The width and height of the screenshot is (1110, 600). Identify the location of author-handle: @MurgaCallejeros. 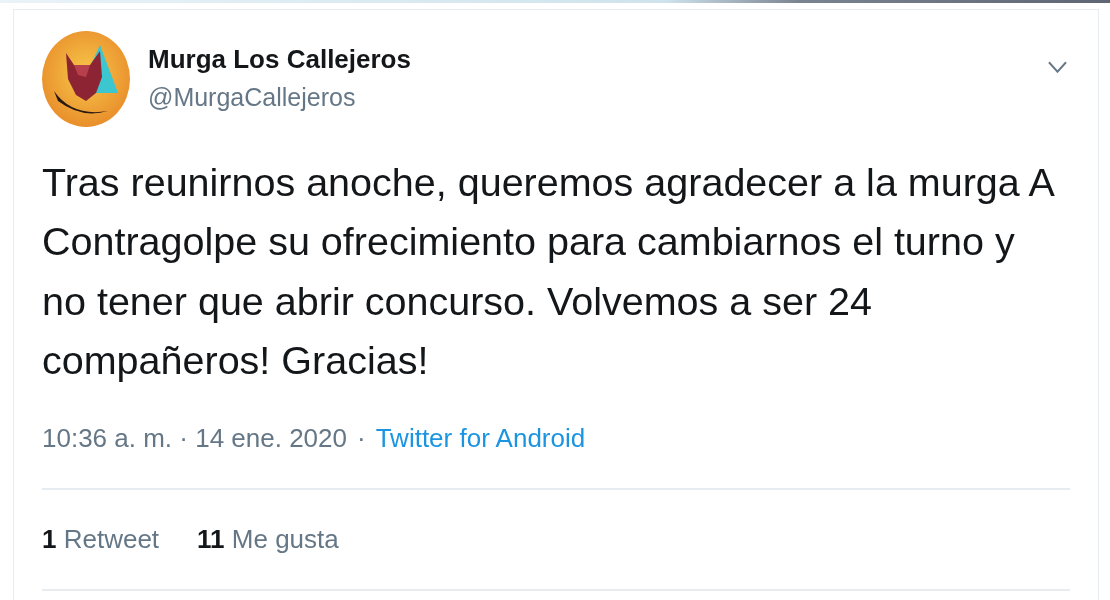
(252, 97).